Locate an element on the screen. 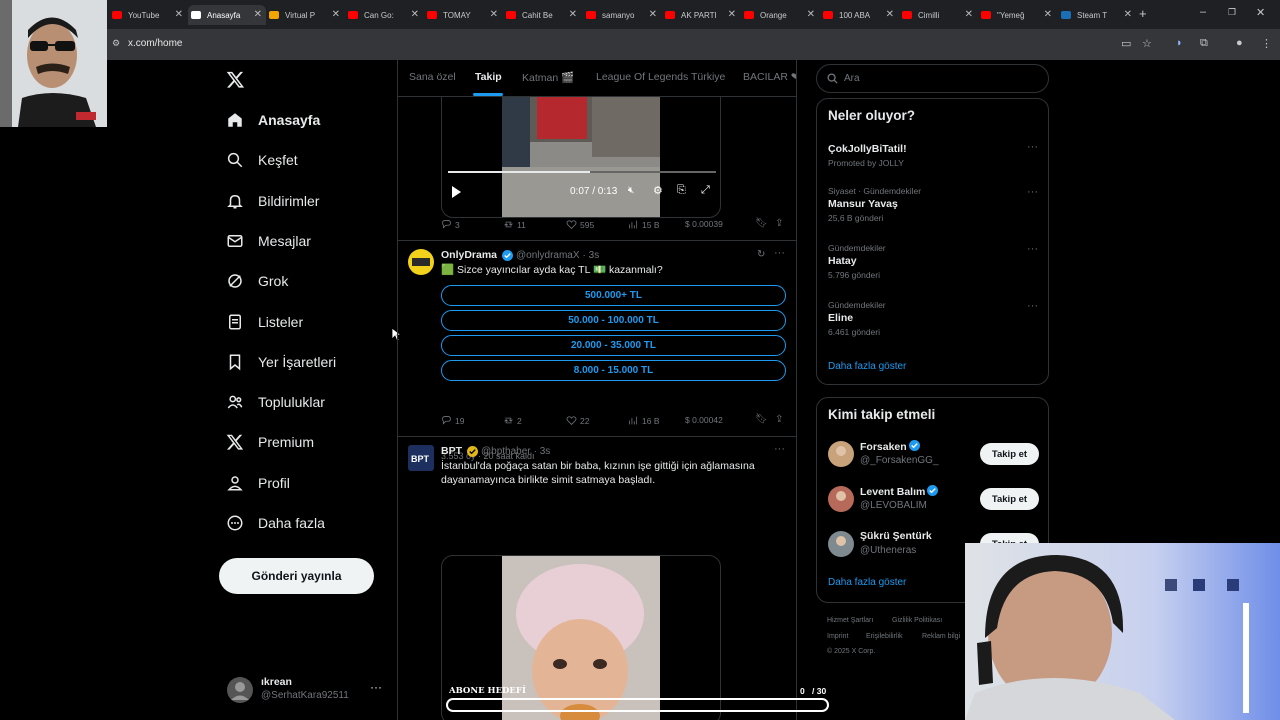 The image size is (1280, 720). nav-item: Daha fazla is located at coordinates (275, 523).